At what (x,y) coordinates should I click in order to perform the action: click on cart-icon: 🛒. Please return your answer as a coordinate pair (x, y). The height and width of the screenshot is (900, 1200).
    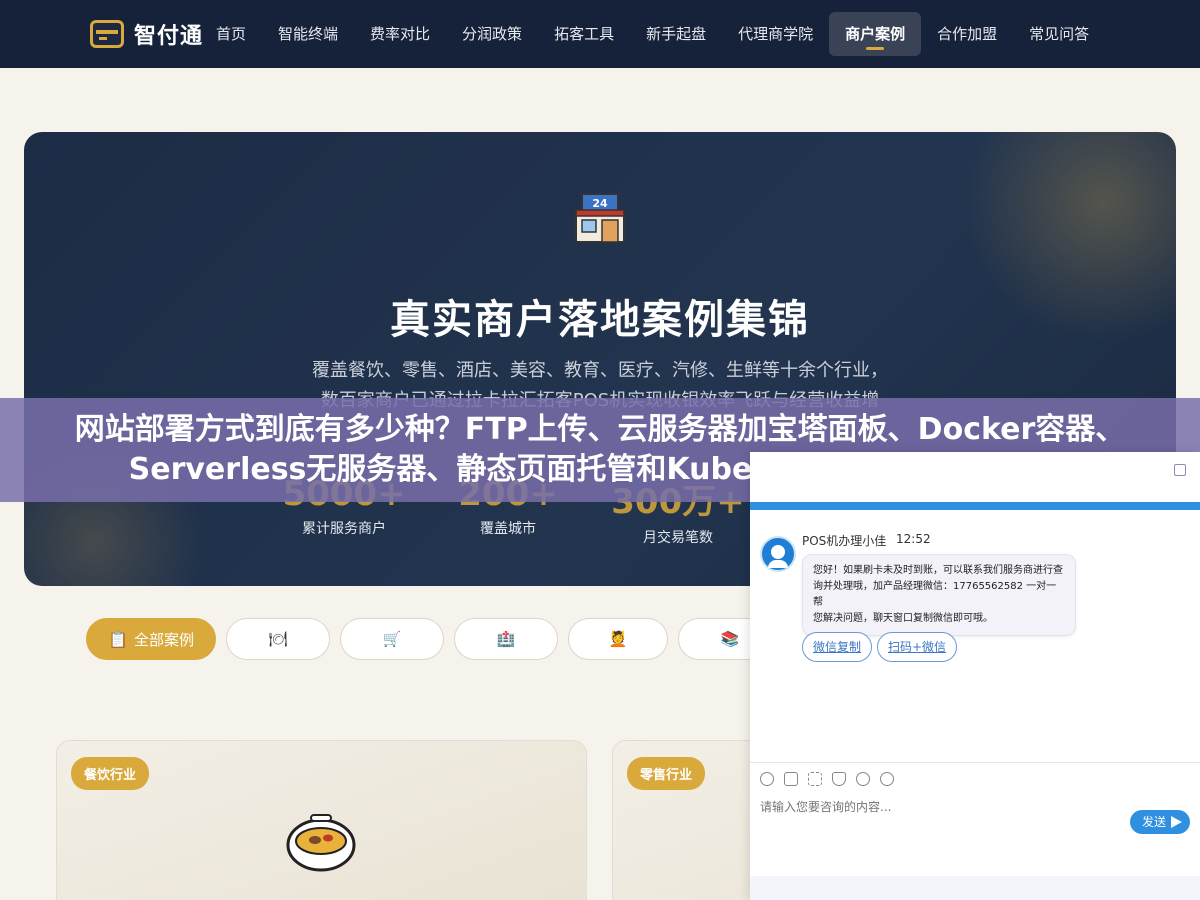
    Looking at the image, I should click on (392, 639).